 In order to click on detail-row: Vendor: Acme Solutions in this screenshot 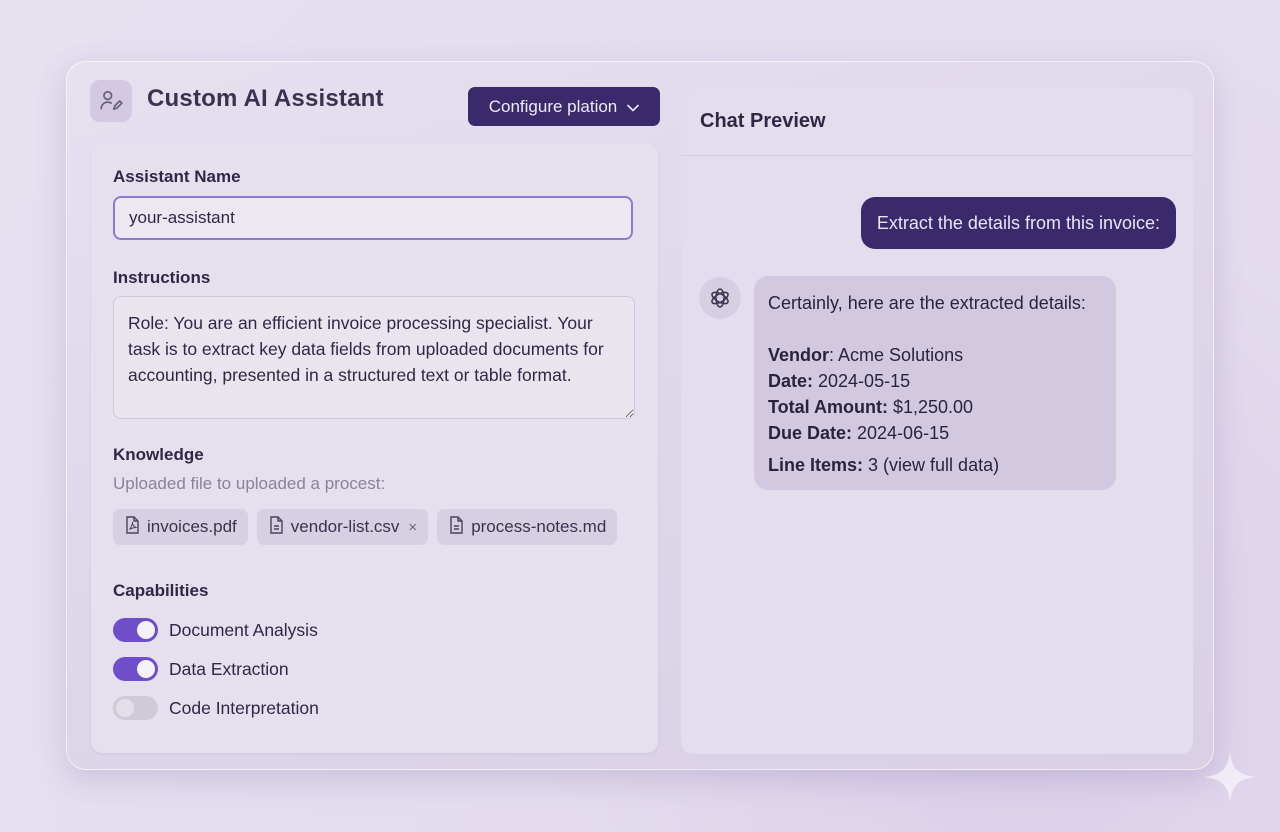, I will do `click(935, 355)`.